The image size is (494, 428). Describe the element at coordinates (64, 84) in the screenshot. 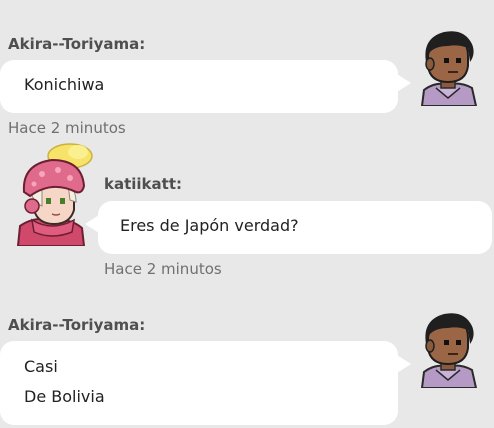

I see `message-text: Konichiwa` at that location.